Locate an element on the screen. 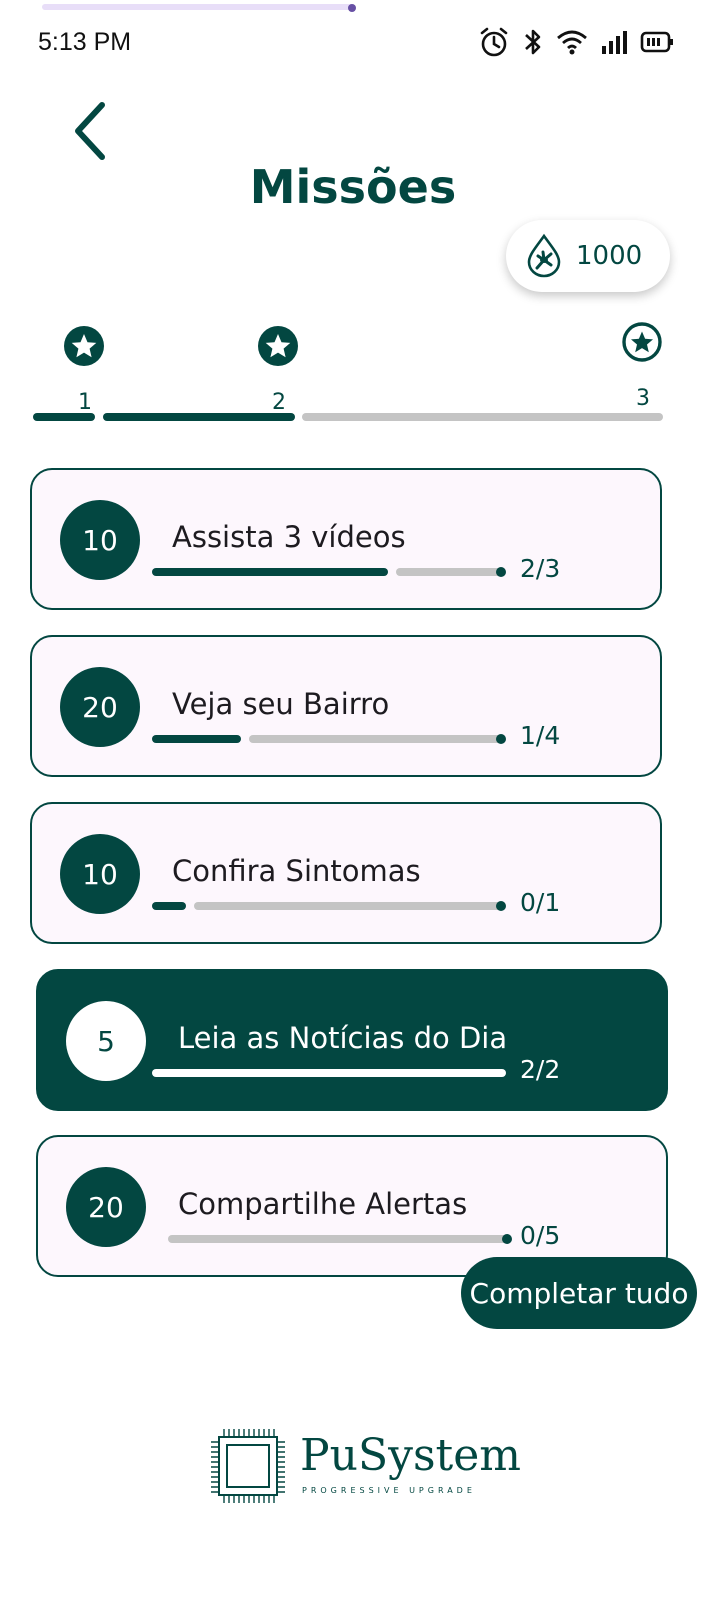 The height and width of the screenshot is (1600, 720). mission-title: Veja seu Bairro is located at coordinates (281, 704).